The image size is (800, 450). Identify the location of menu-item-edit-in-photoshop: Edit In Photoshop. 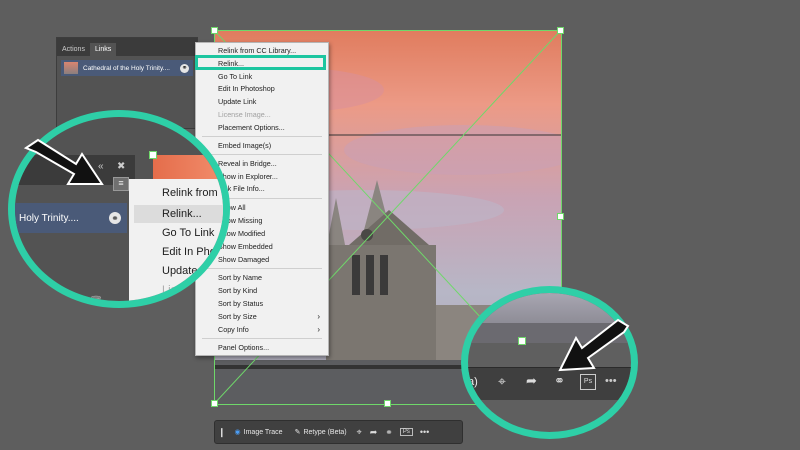
(246, 89).